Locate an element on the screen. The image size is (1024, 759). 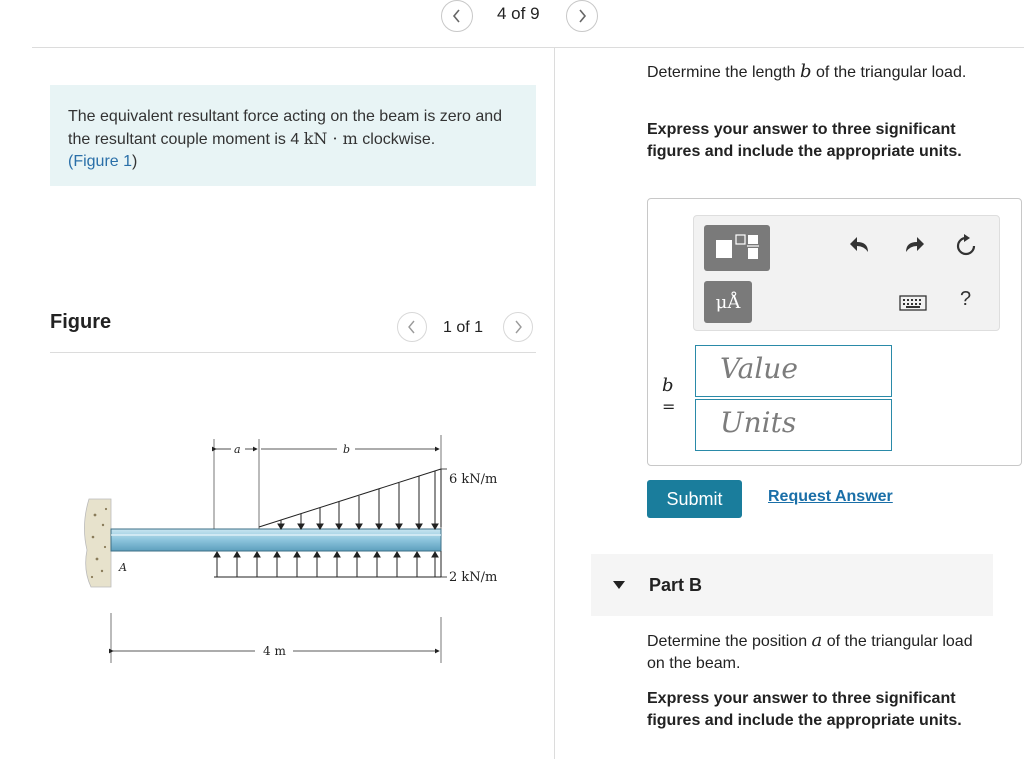
figure-counter: 1 of 1 is located at coordinates (463, 327).